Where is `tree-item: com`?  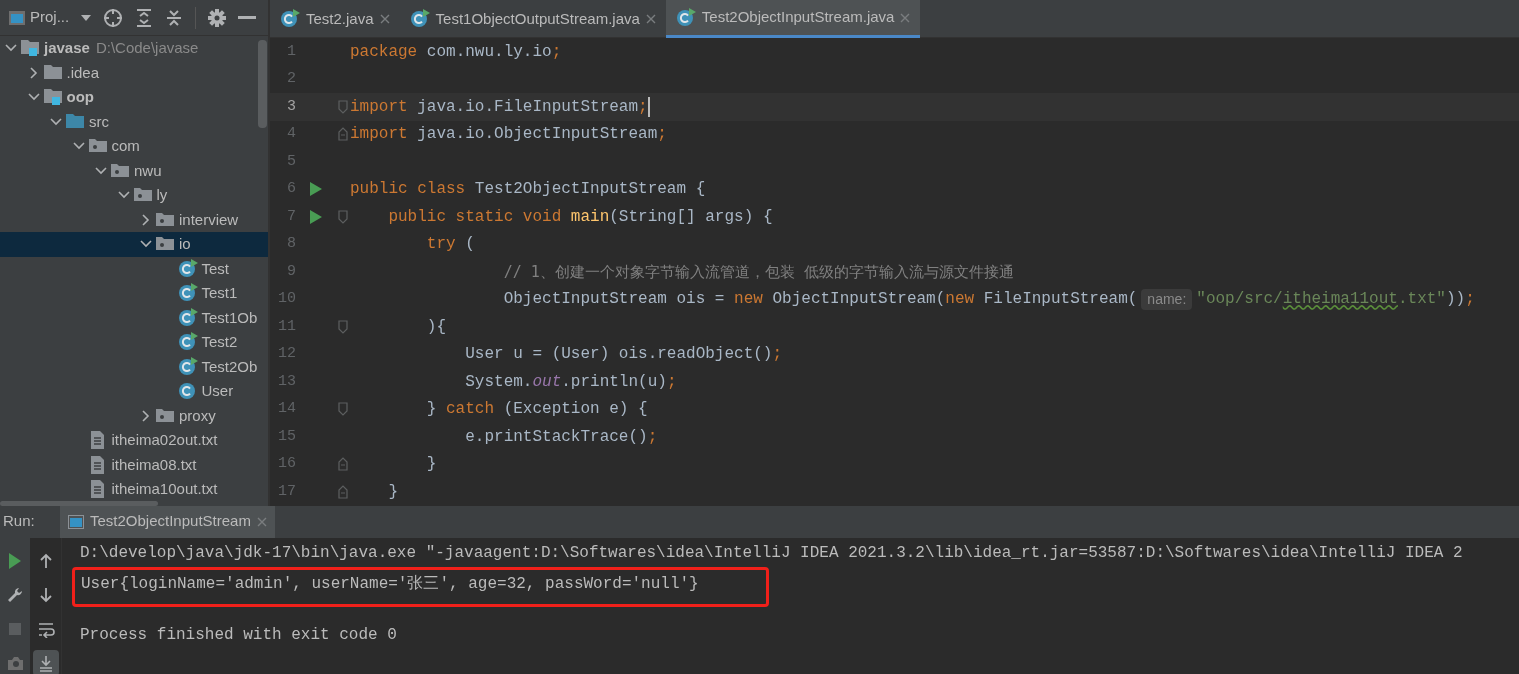 tree-item: com is located at coordinates (134, 146).